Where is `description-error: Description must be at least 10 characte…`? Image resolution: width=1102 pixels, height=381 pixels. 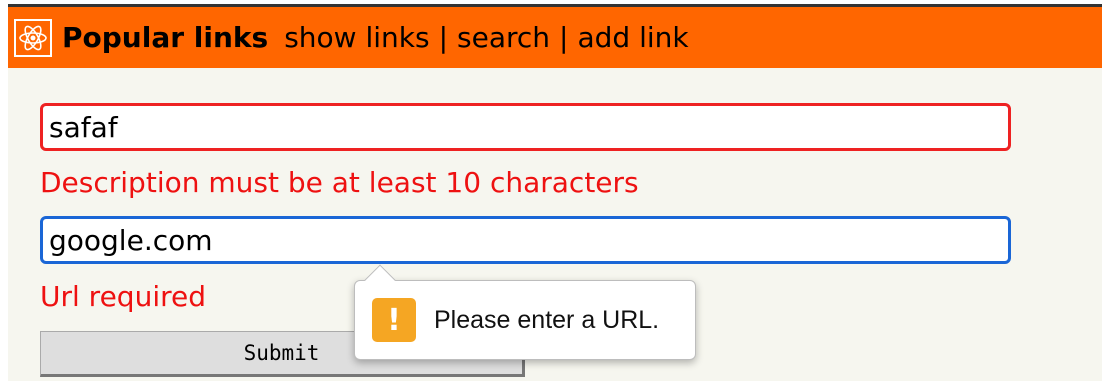 description-error: Description must be at least 10 characte… is located at coordinates (339, 182).